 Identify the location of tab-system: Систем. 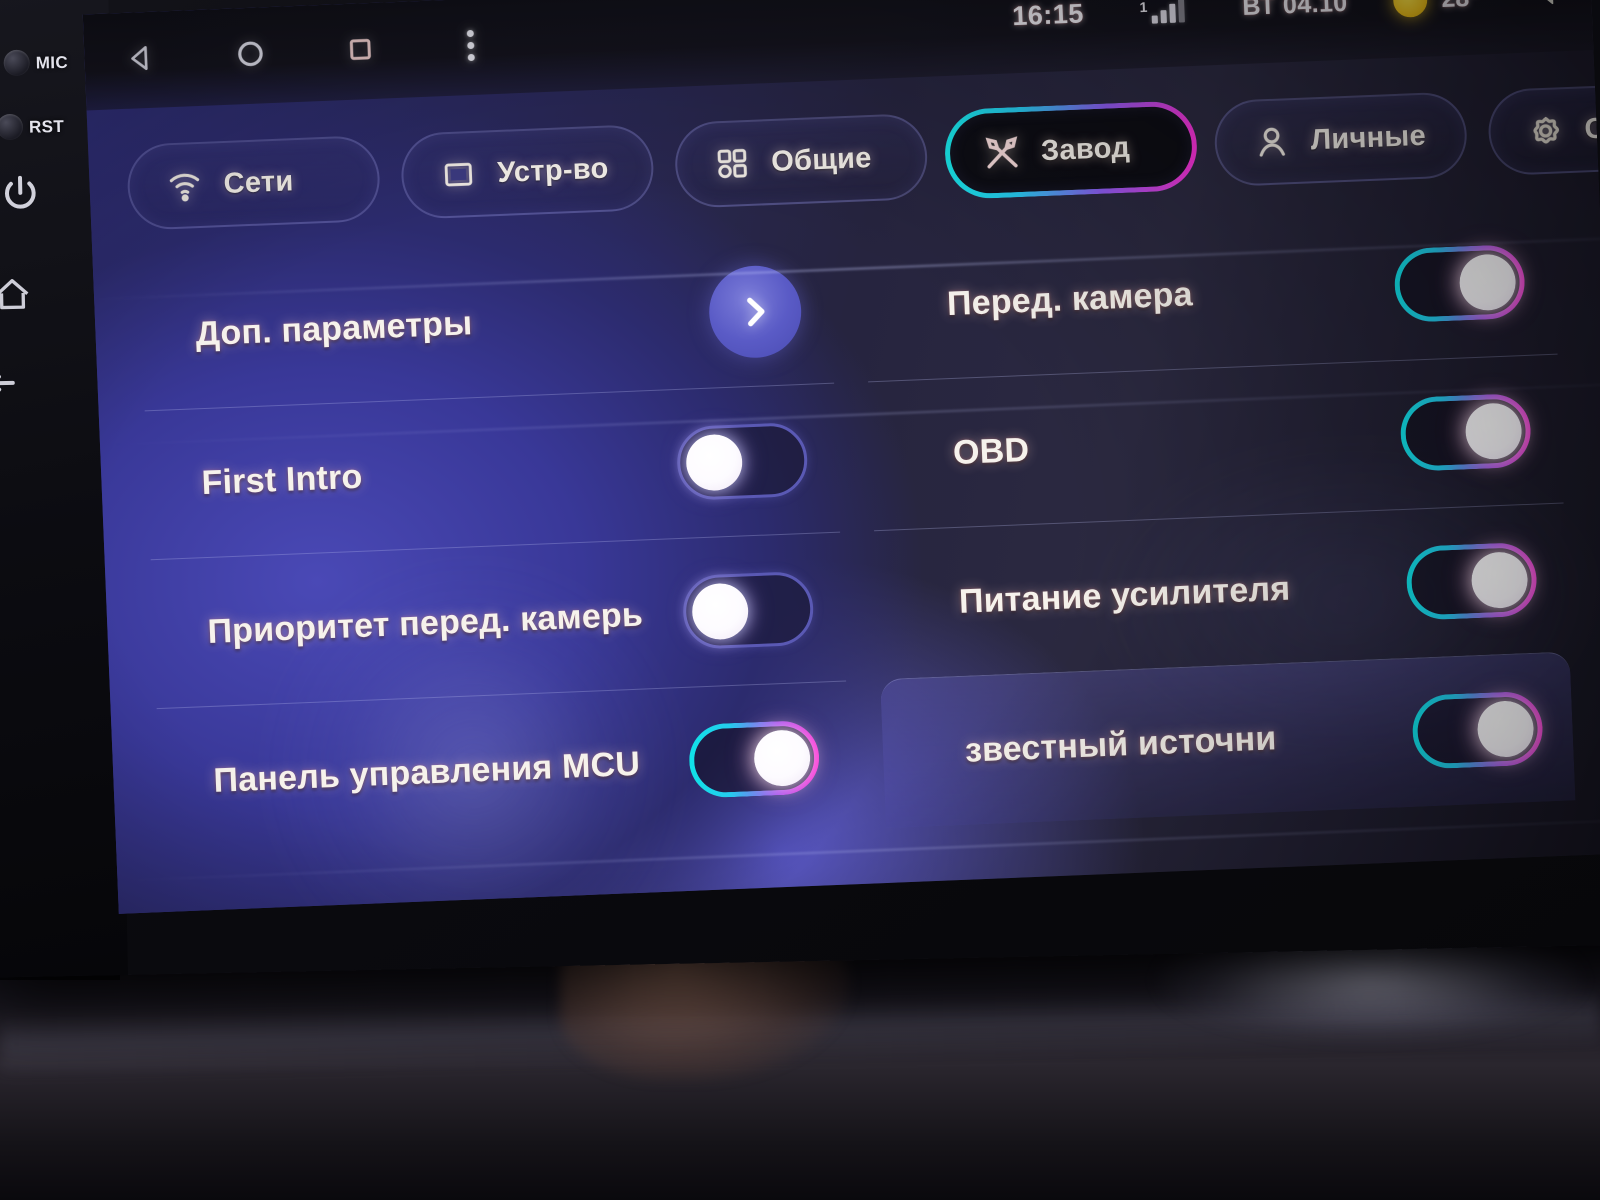
(1543, 128).